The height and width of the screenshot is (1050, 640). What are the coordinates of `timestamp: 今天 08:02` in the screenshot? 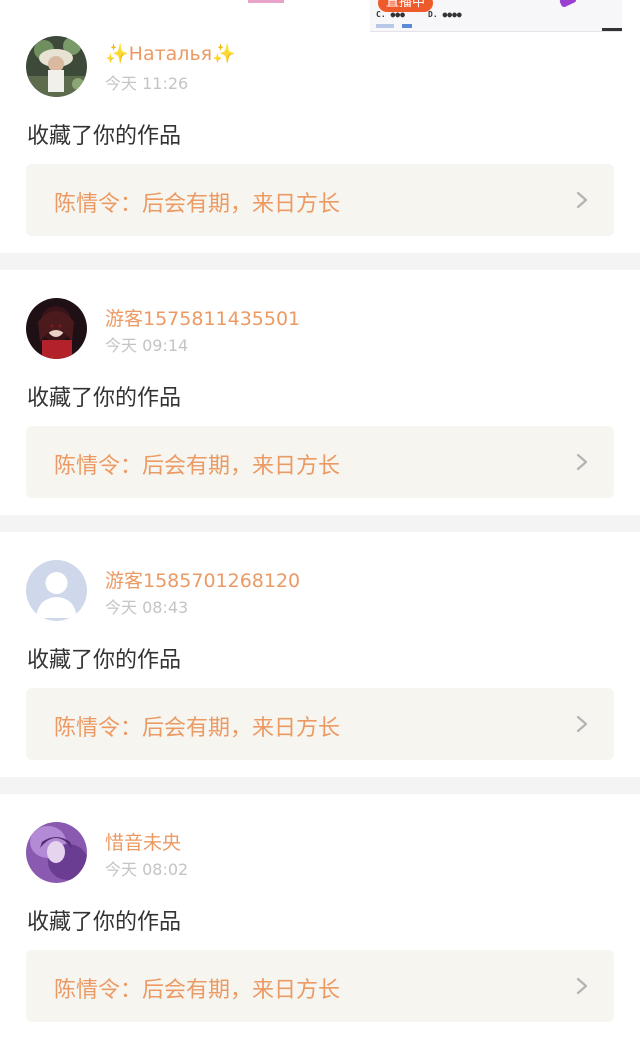 It's located at (147, 869).